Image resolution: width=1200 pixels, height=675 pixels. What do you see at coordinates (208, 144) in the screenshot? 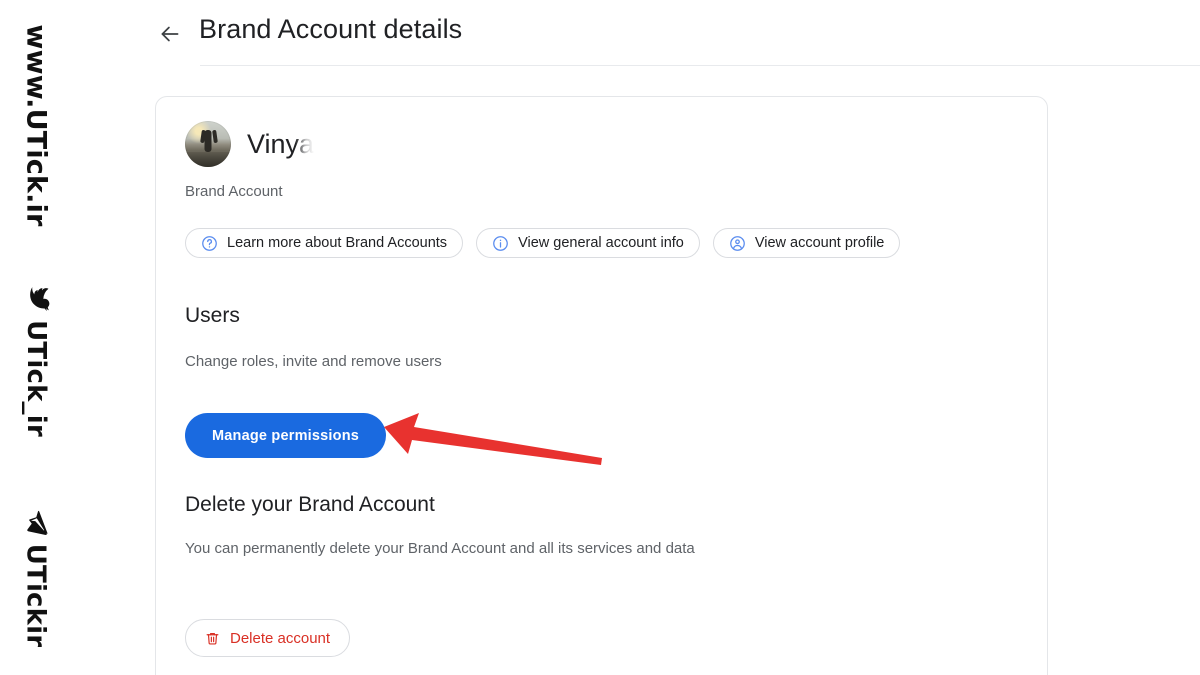
I see `avatar` at bounding box center [208, 144].